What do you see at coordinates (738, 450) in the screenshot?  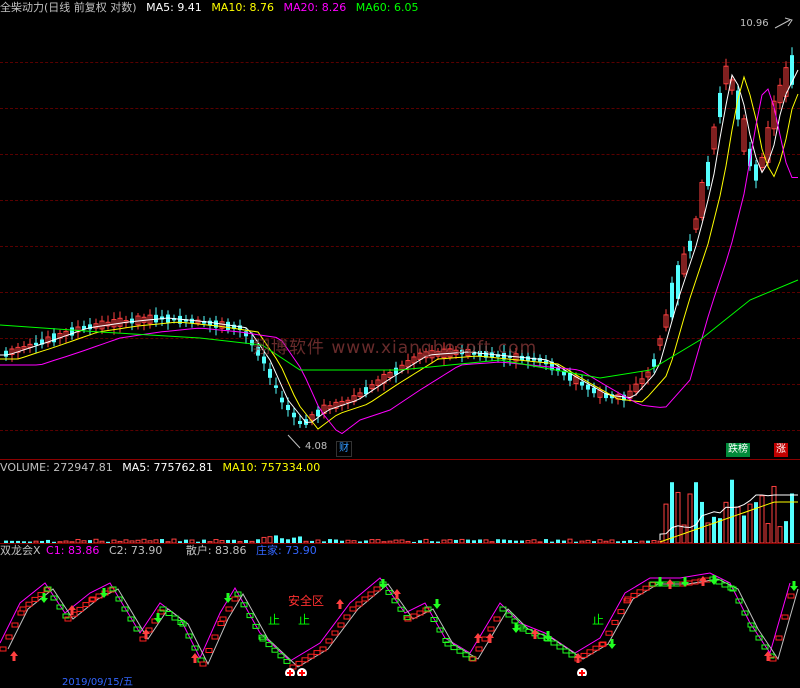 I see `dieb-tag: 跌榜` at bounding box center [738, 450].